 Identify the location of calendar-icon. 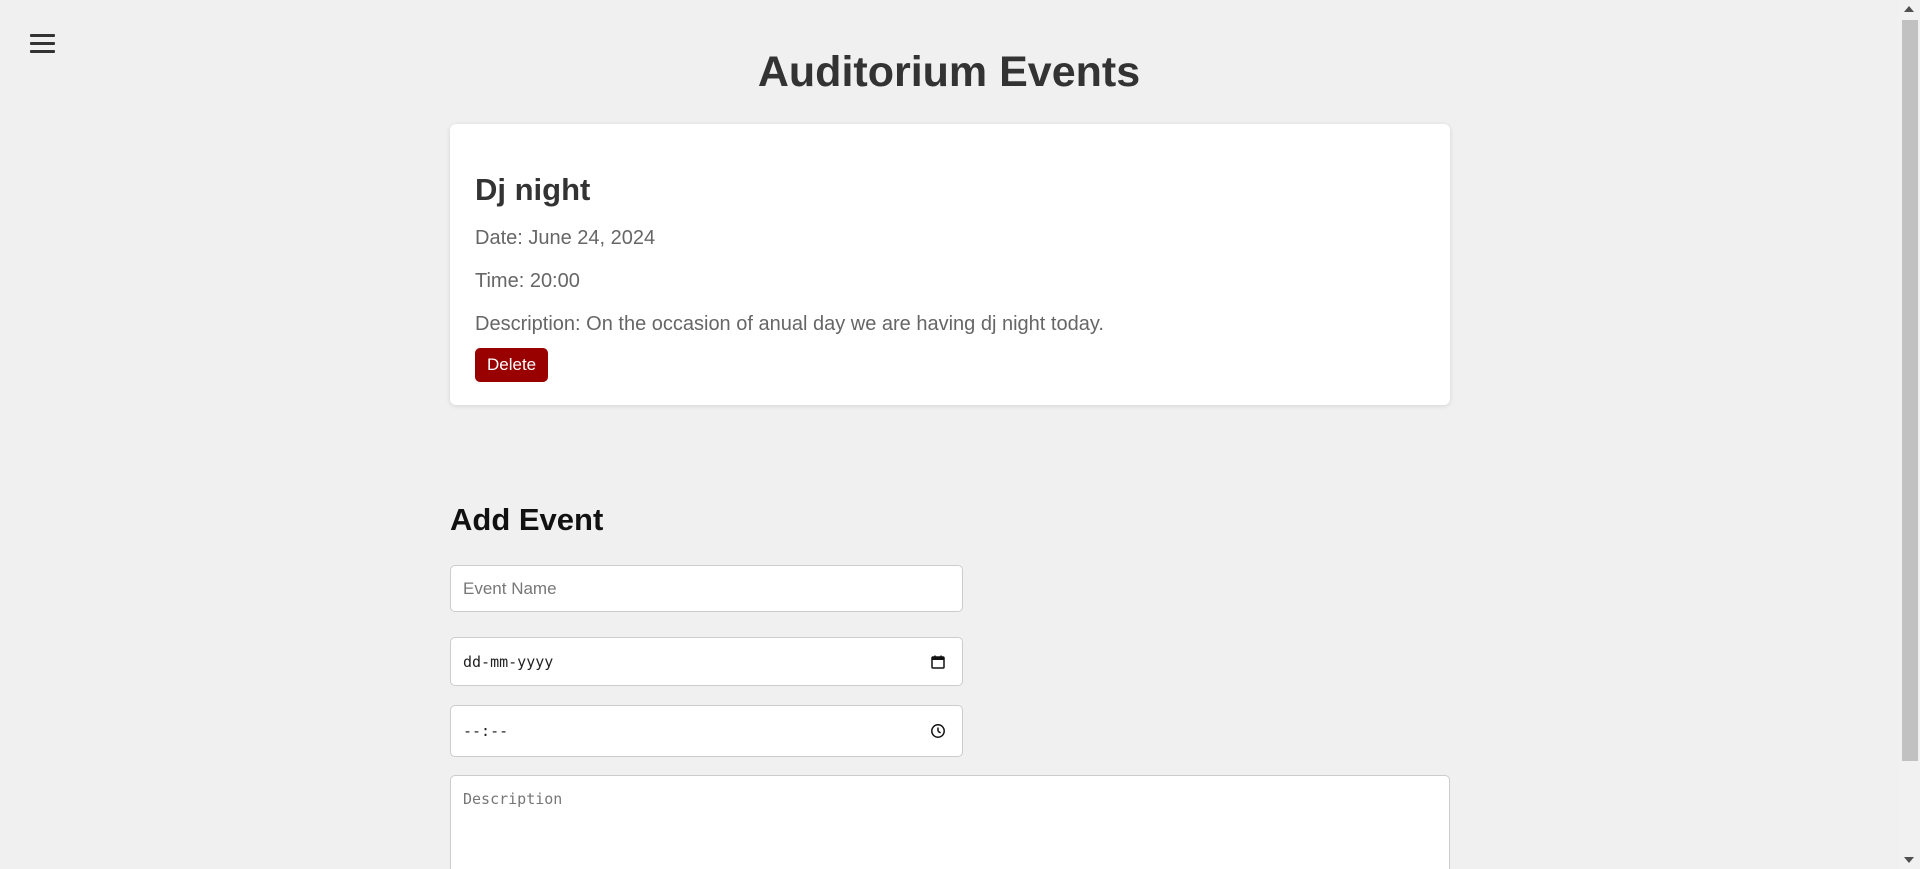
(938, 662).